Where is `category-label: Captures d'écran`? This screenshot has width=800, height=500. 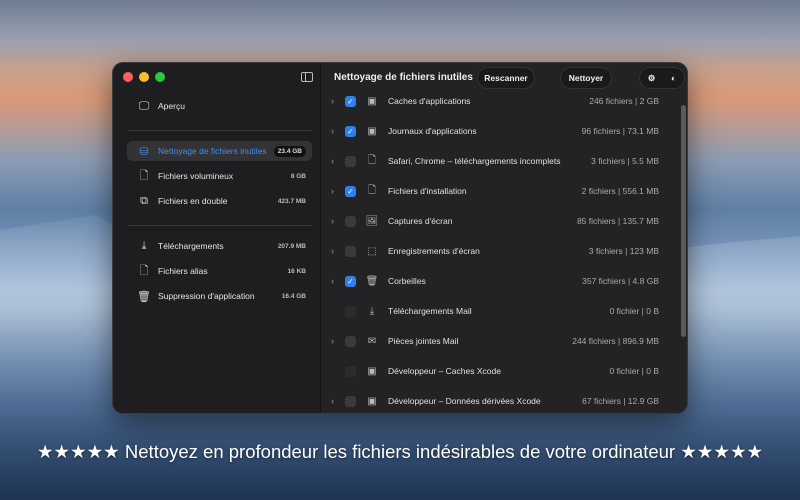 category-label: Captures d'écran is located at coordinates (420, 221).